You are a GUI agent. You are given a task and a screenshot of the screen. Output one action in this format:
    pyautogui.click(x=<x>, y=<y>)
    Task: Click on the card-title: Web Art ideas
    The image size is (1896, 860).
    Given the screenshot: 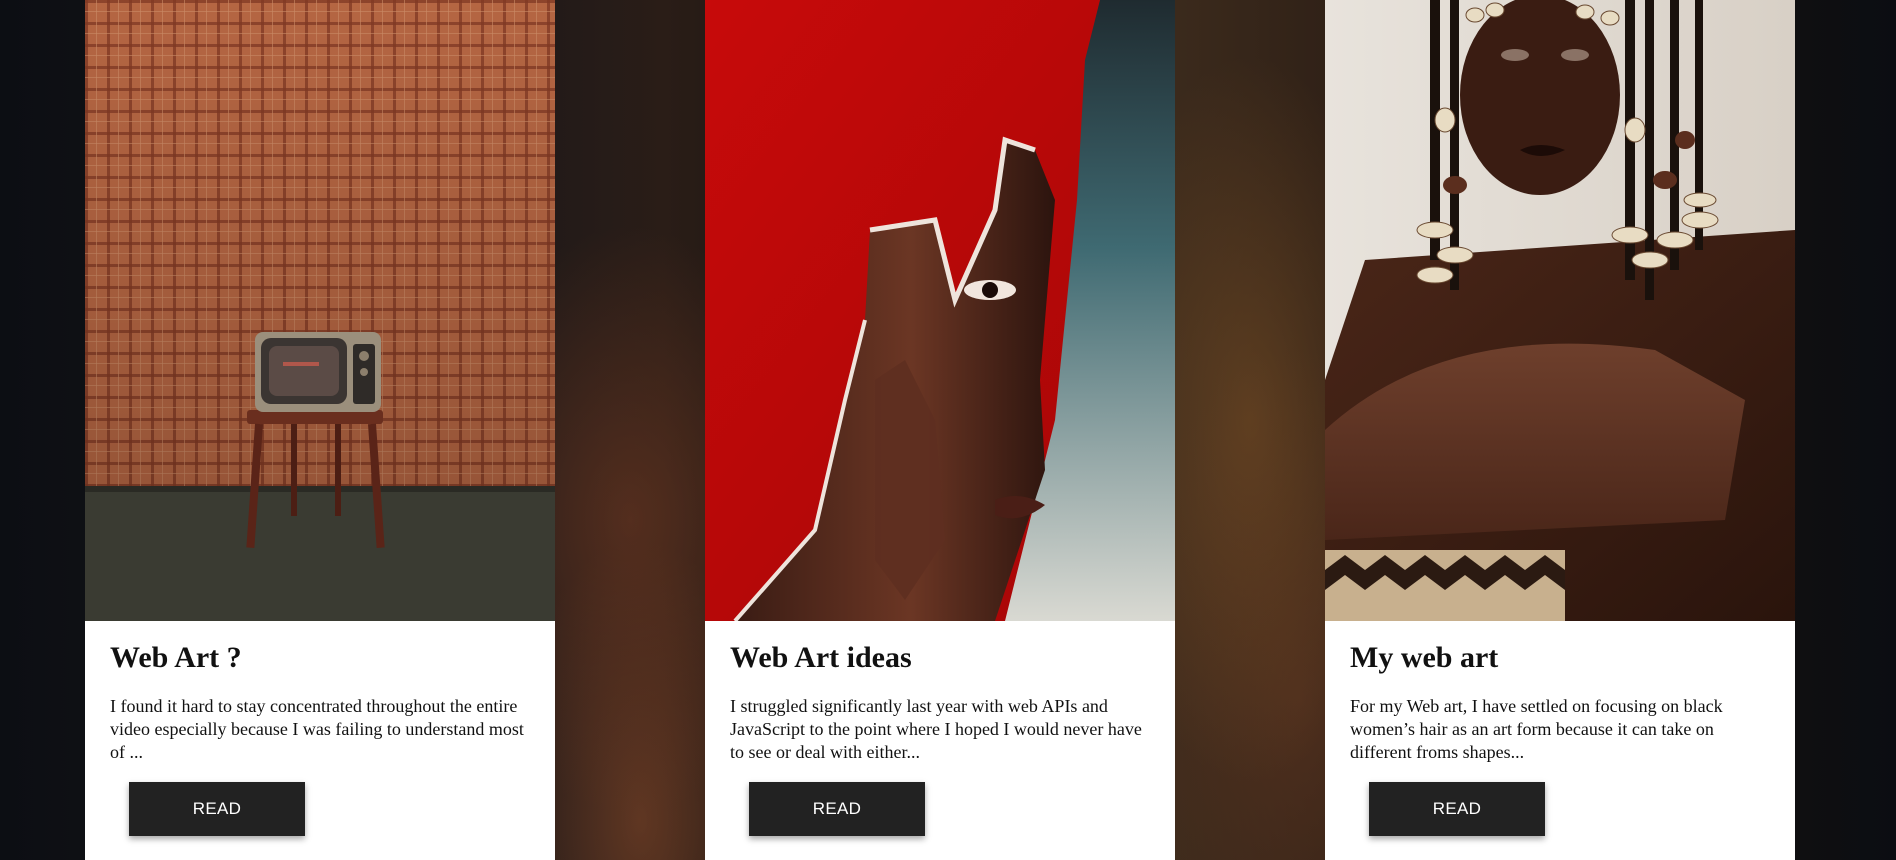 What is the action you would take?
    pyautogui.click(x=821, y=657)
    